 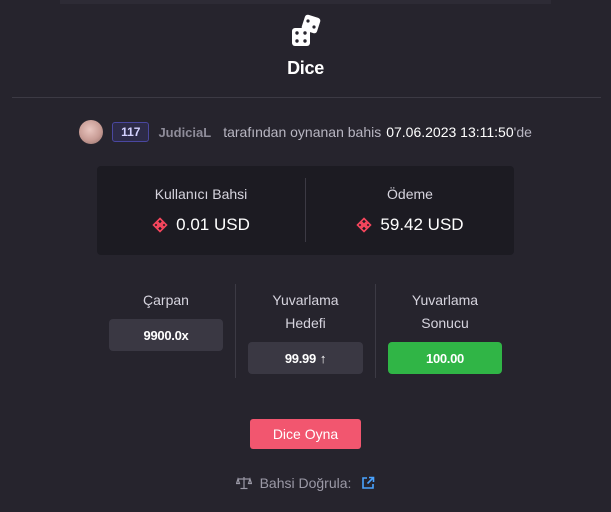 I want to click on bet-amount: 0.01 USD, so click(x=201, y=225).